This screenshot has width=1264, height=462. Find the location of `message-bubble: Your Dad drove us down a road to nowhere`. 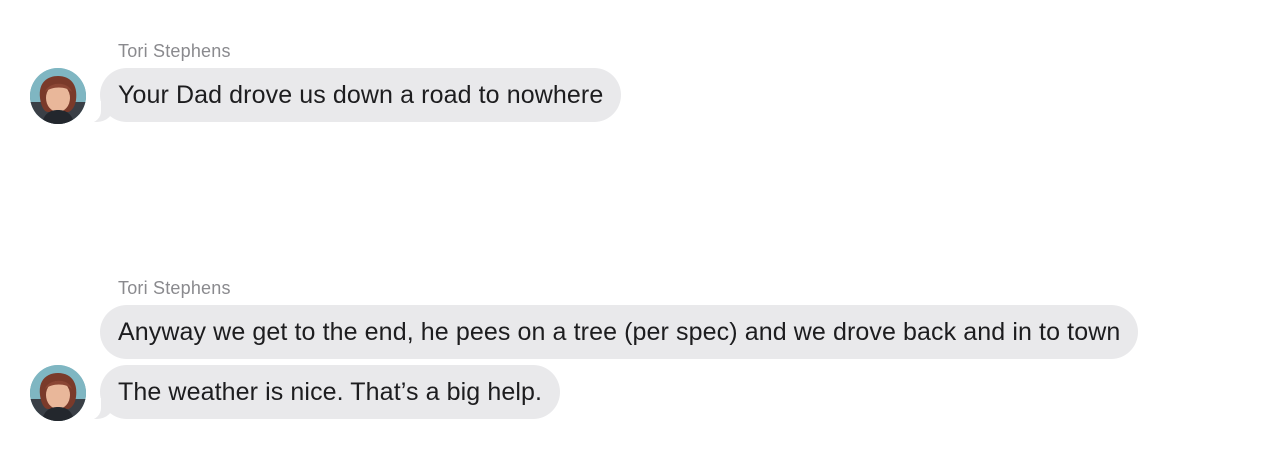

message-bubble: Your Dad drove us down a road to nowhere is located at coordinates (354, 95).